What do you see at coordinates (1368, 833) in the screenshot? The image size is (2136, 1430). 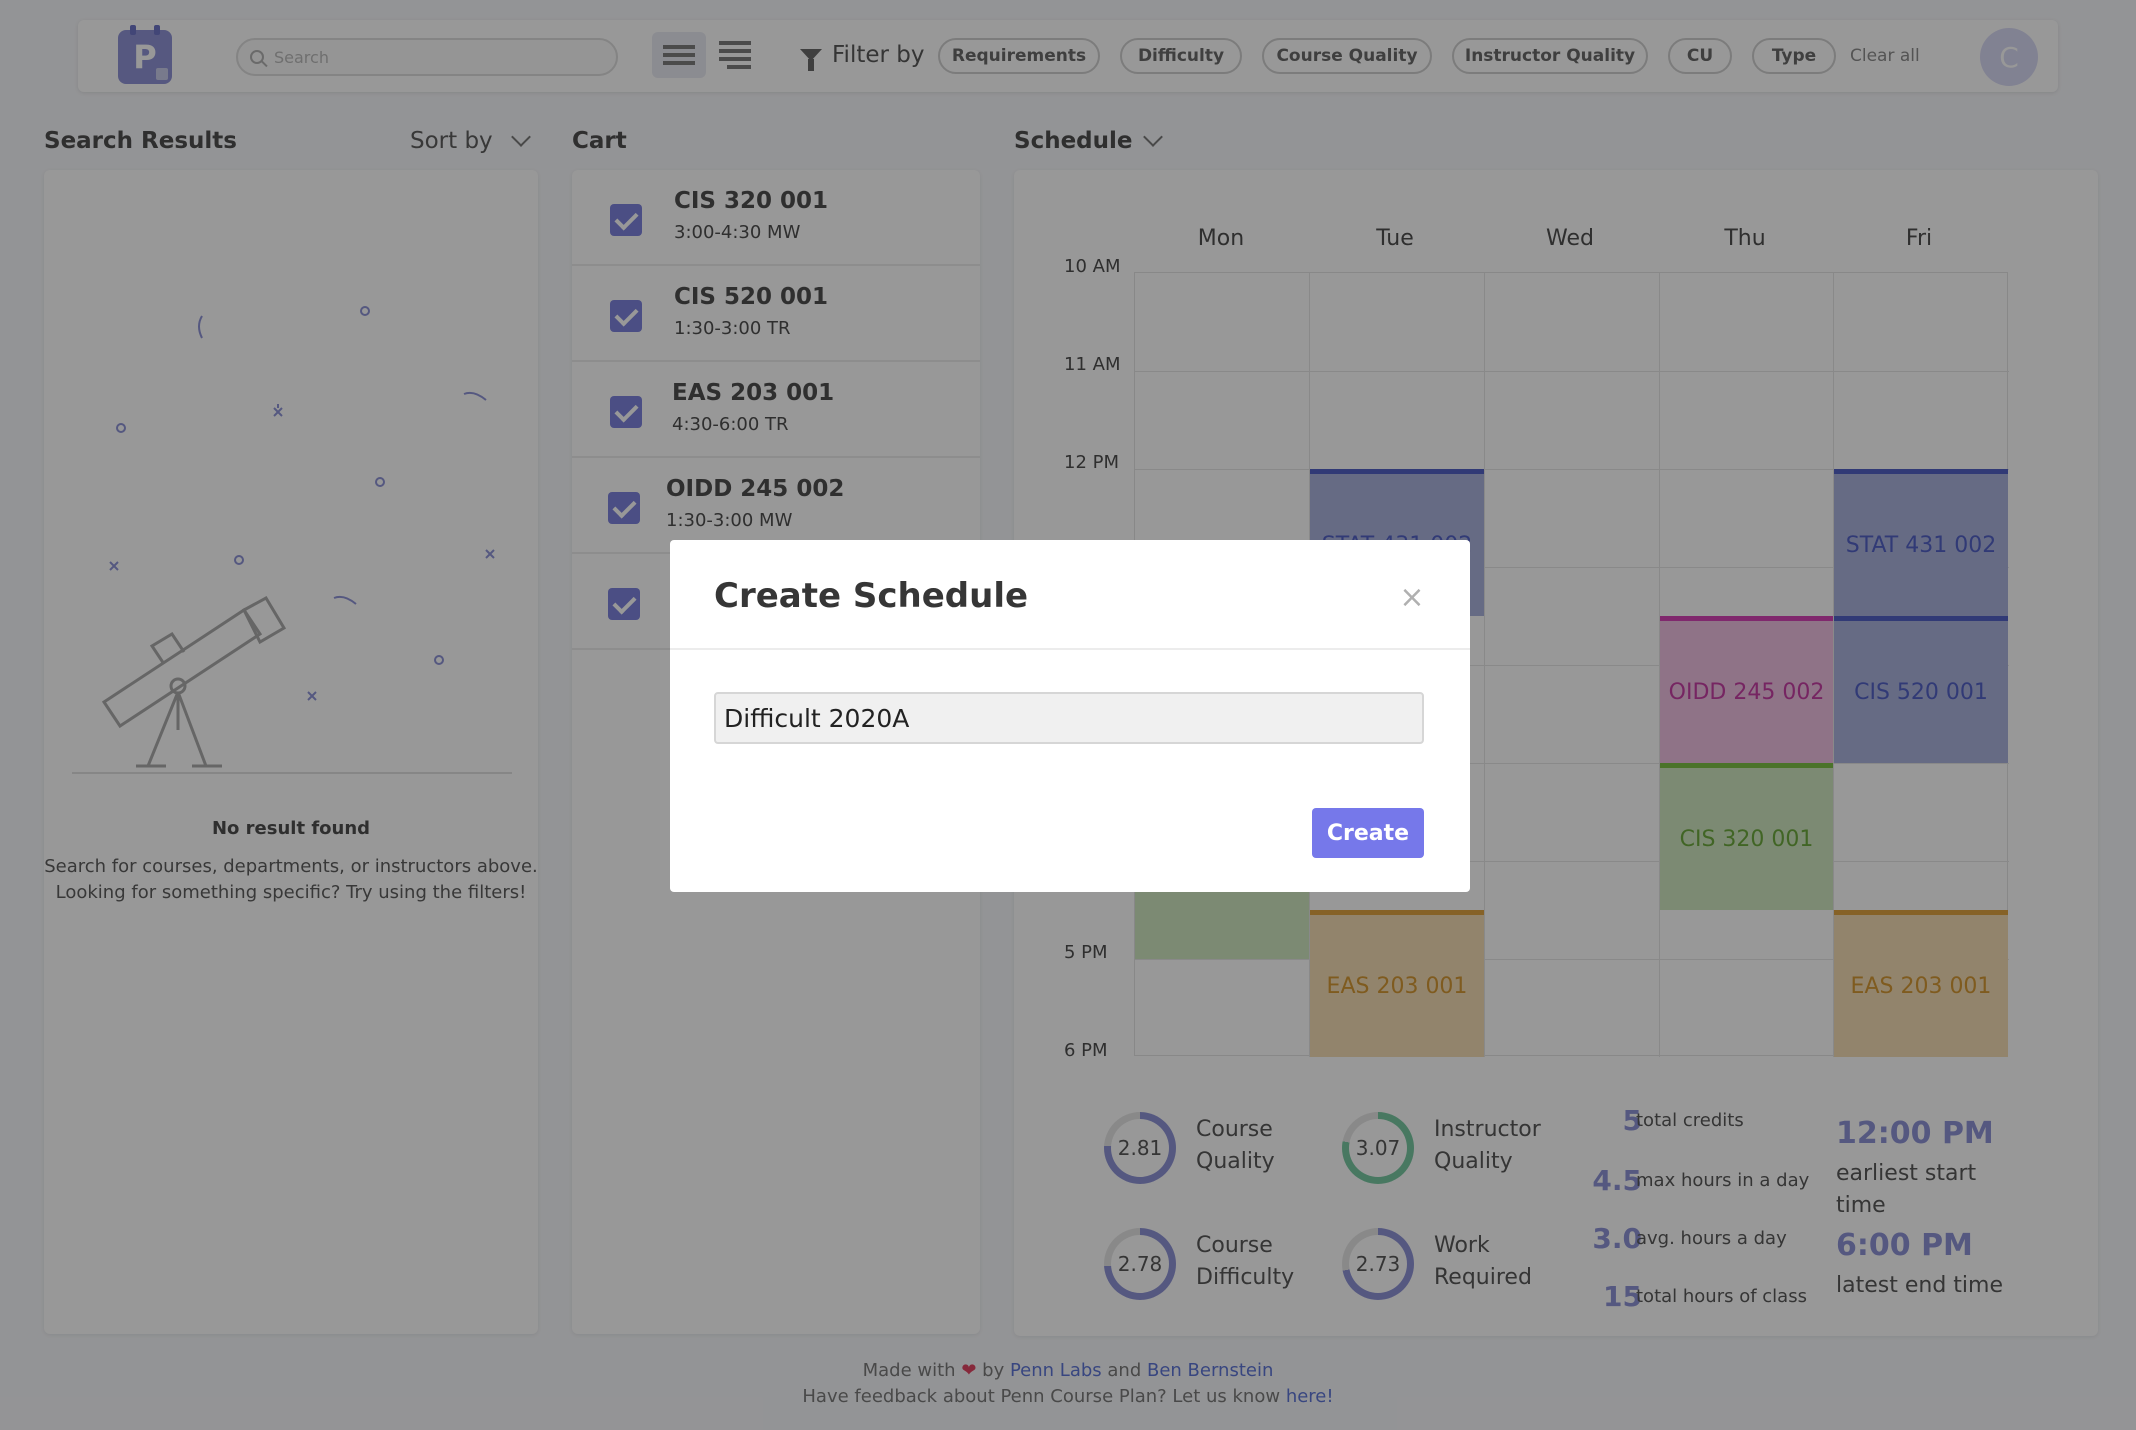 I see `create-button: Create` at bounding box center [1368, 833].